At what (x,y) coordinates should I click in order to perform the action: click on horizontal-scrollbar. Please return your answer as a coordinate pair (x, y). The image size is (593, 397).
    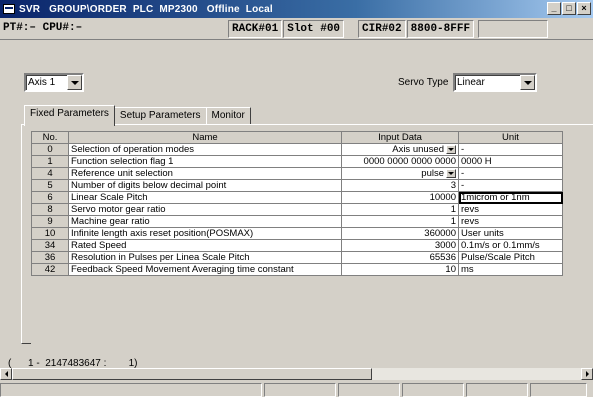
    Looking at the image, I should click on (296, 374).